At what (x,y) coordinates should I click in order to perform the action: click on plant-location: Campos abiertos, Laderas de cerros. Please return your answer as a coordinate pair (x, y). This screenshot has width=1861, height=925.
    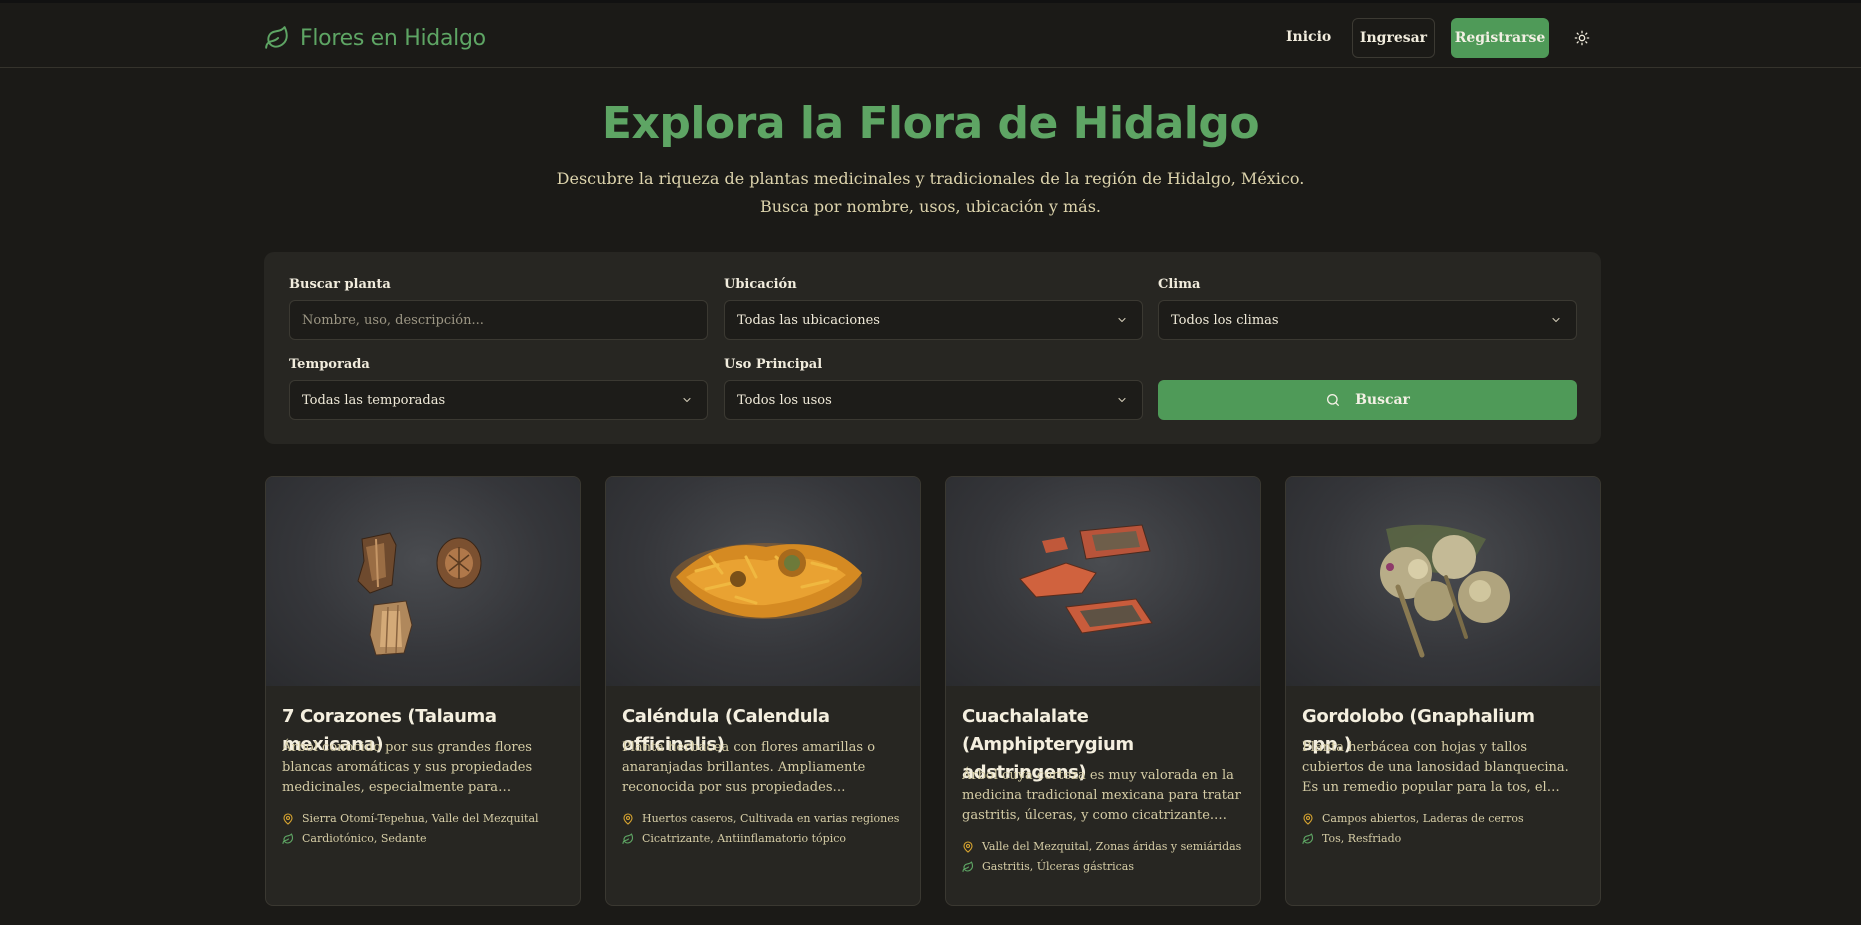
    Looking at the image, I should click on (1444, 818).